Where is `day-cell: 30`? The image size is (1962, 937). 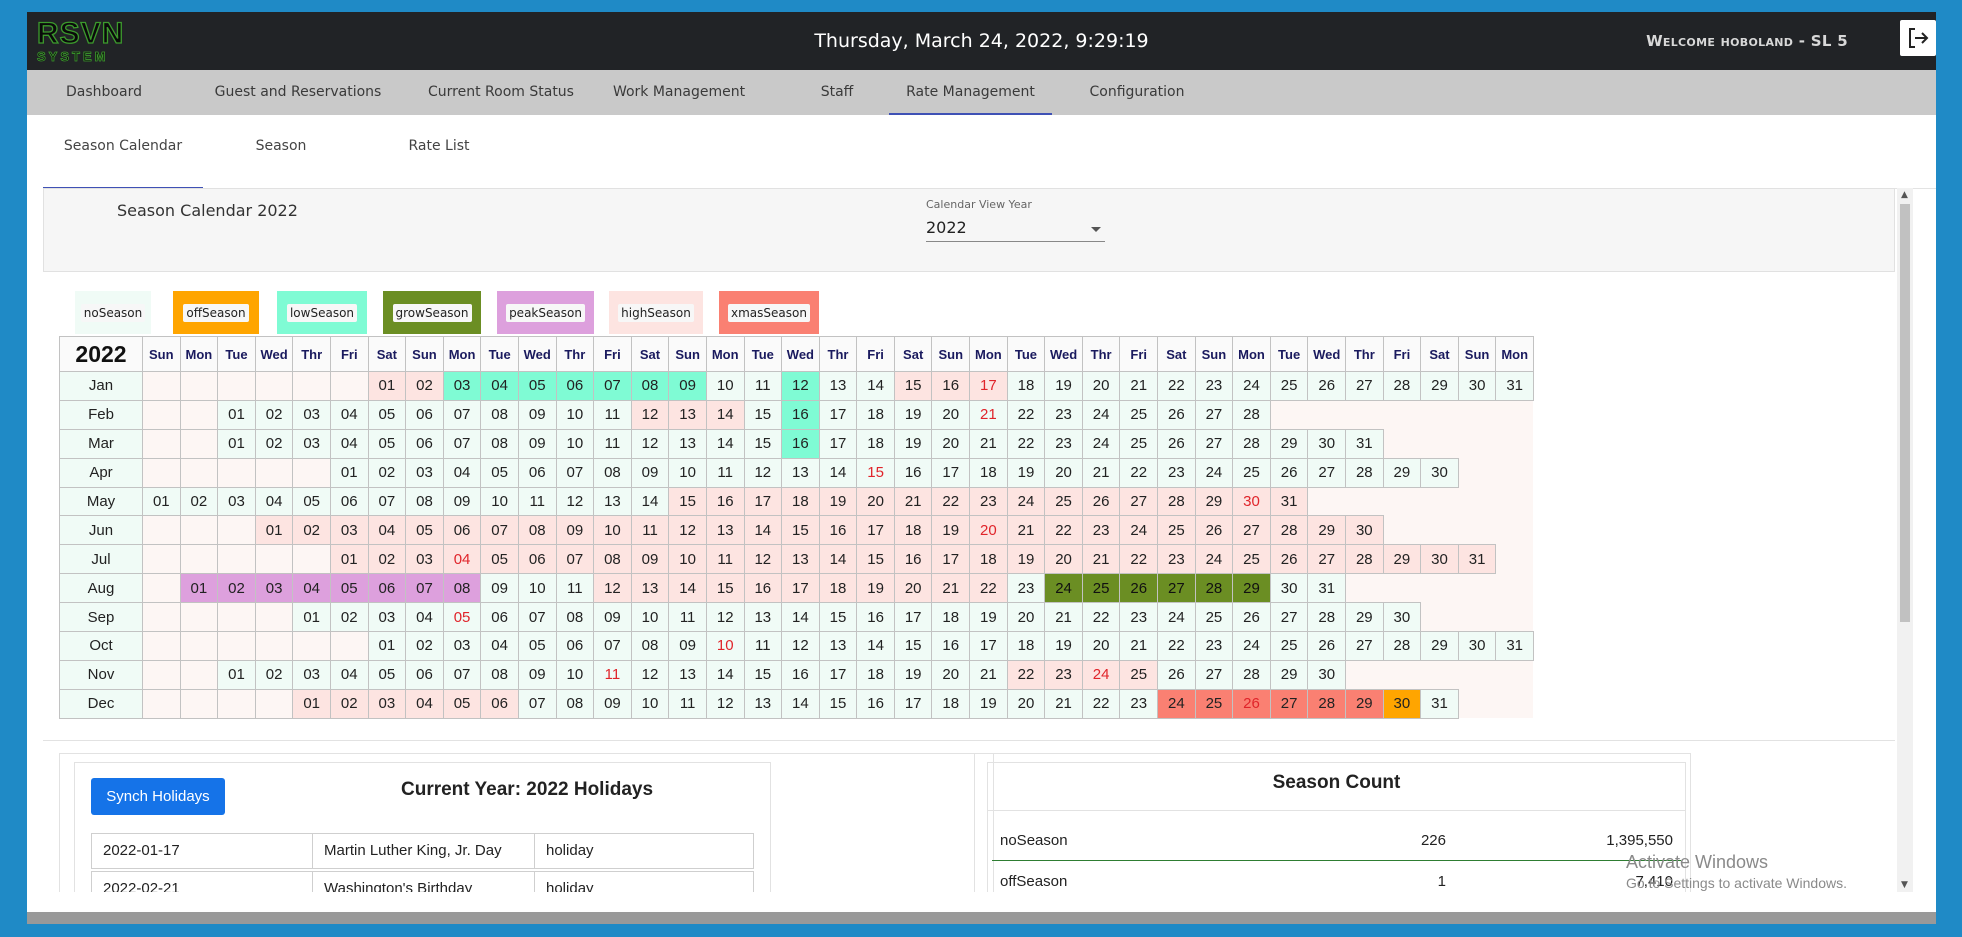 day-cell: 30 is located at coordinates (1402, 703).